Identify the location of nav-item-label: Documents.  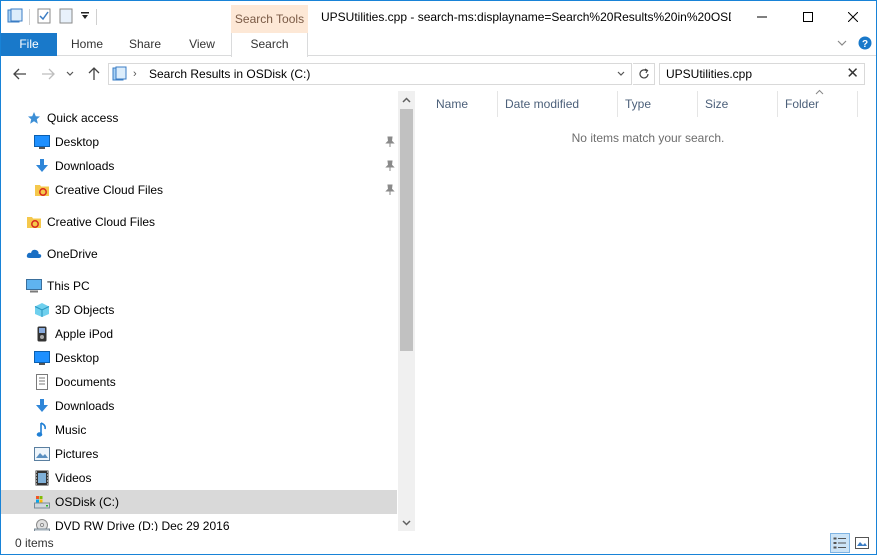
(85, 382).